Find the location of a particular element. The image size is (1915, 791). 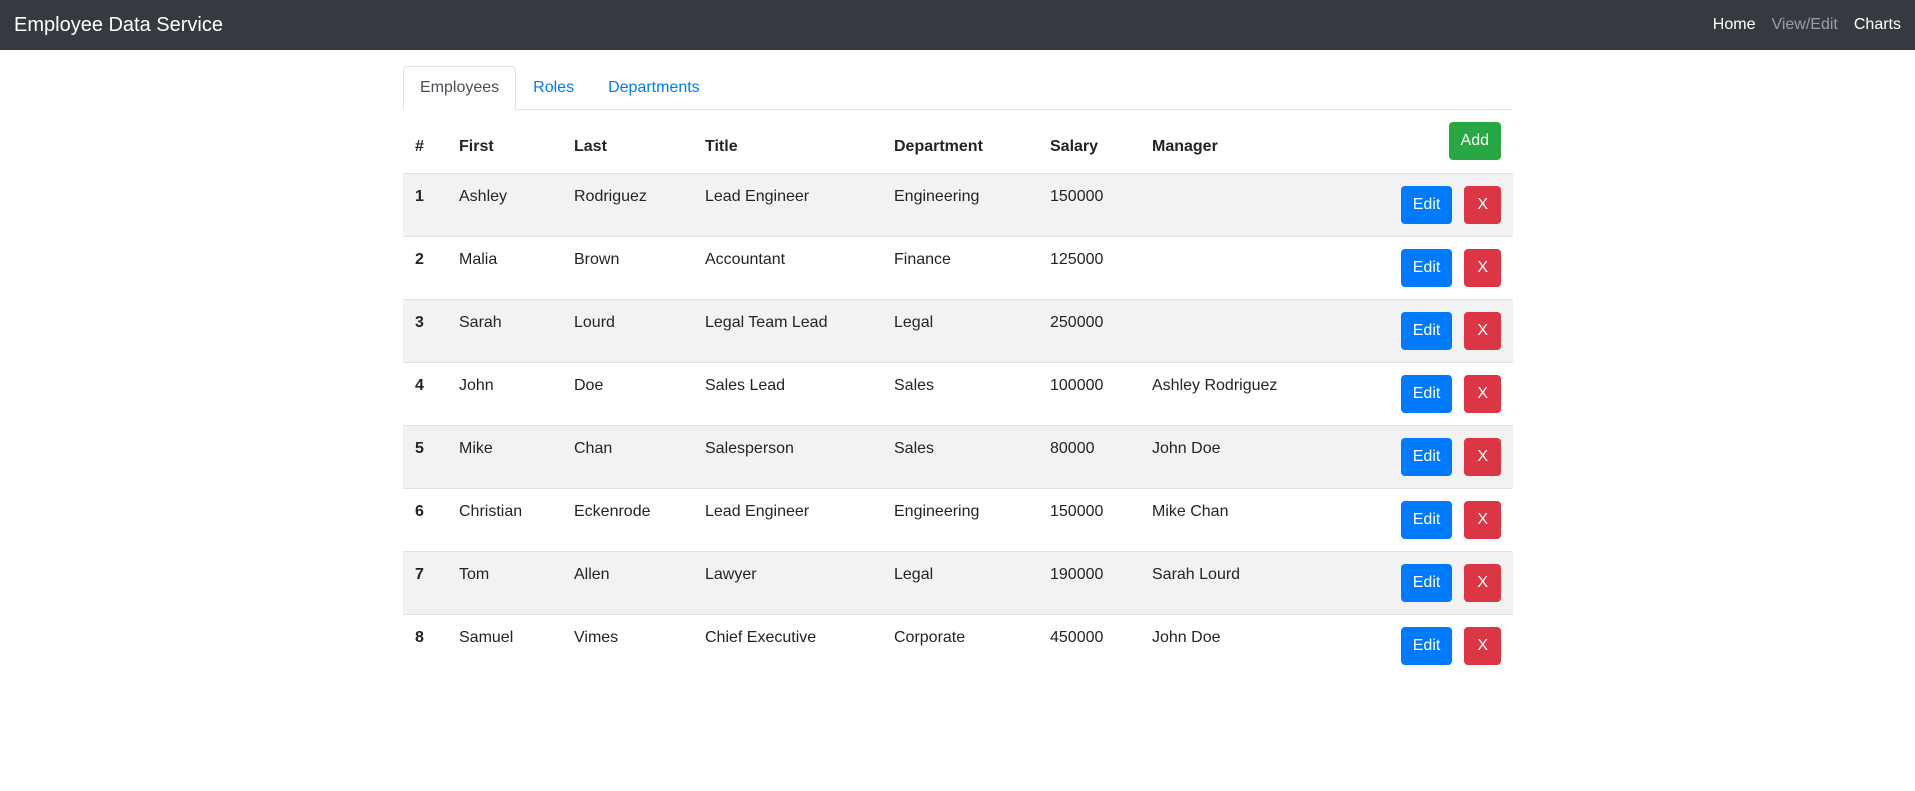

cell-number: 8 is located at coordinates (425, 645).